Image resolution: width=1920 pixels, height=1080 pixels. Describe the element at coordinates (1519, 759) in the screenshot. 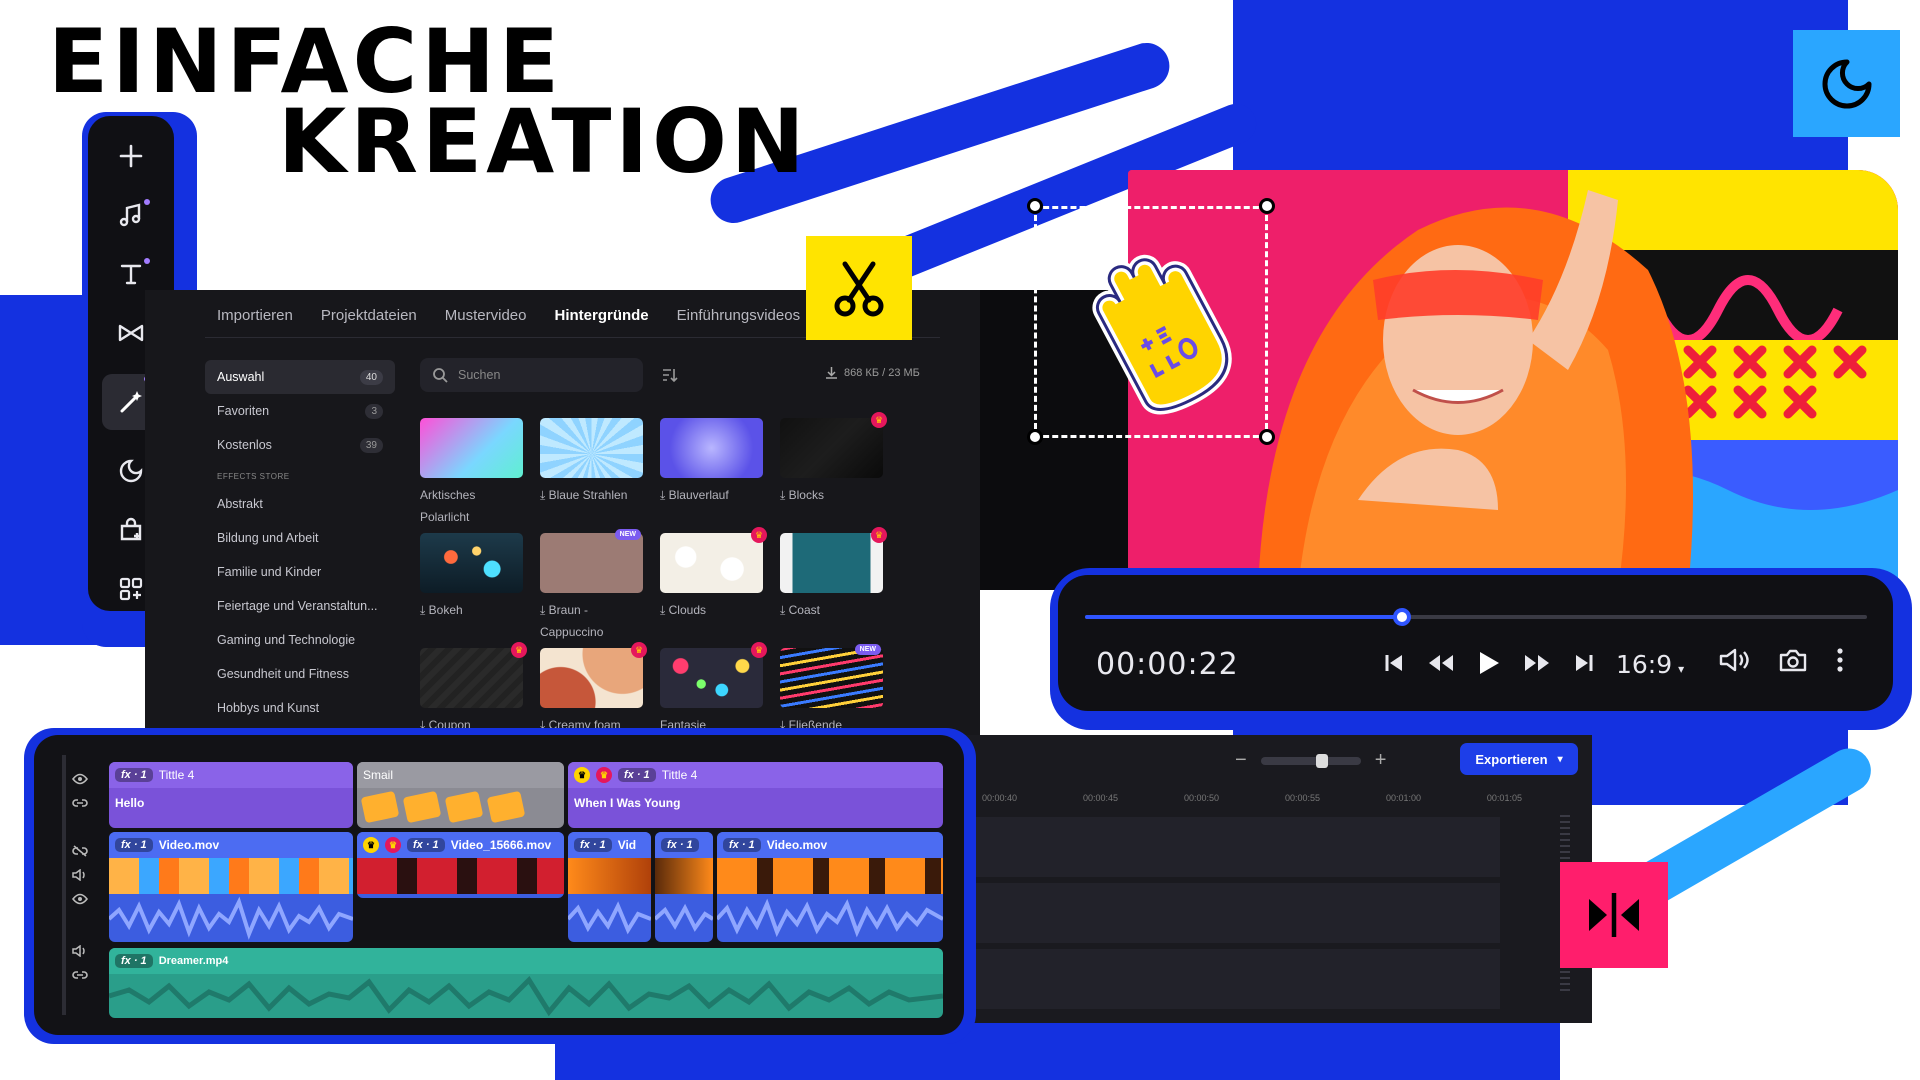

I see `export-button: Exportieren ▾` at that location.